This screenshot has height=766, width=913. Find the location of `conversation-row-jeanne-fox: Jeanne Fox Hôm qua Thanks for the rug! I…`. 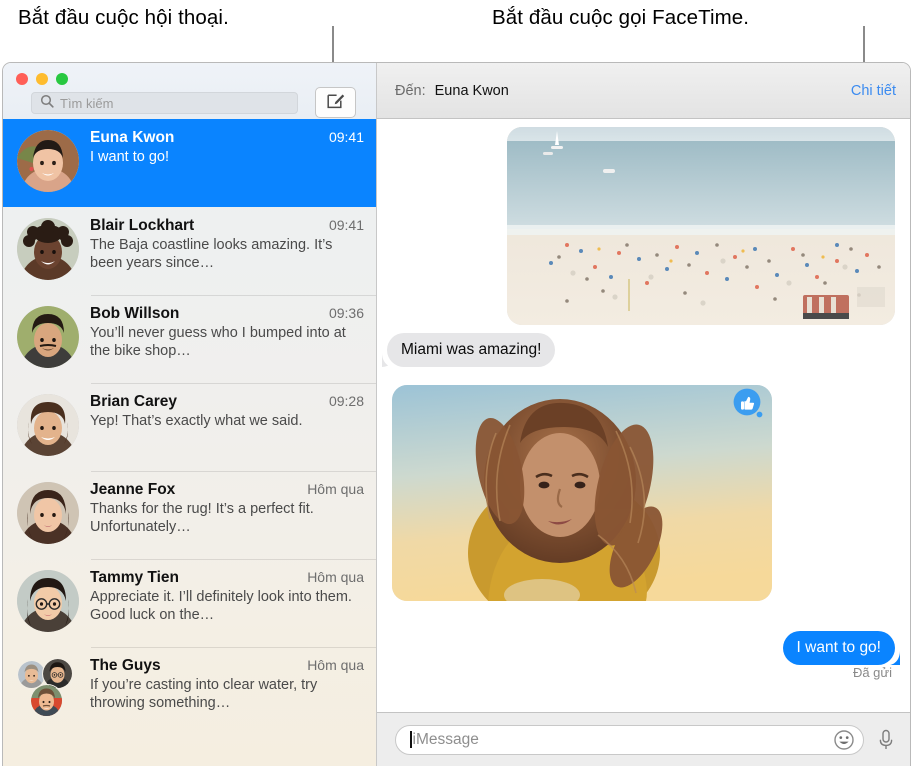

conversation-row-jeanne-fox: Jeanne Fox Hôm qua Thanks for the rug! I… is located at coordinates (189, 515).